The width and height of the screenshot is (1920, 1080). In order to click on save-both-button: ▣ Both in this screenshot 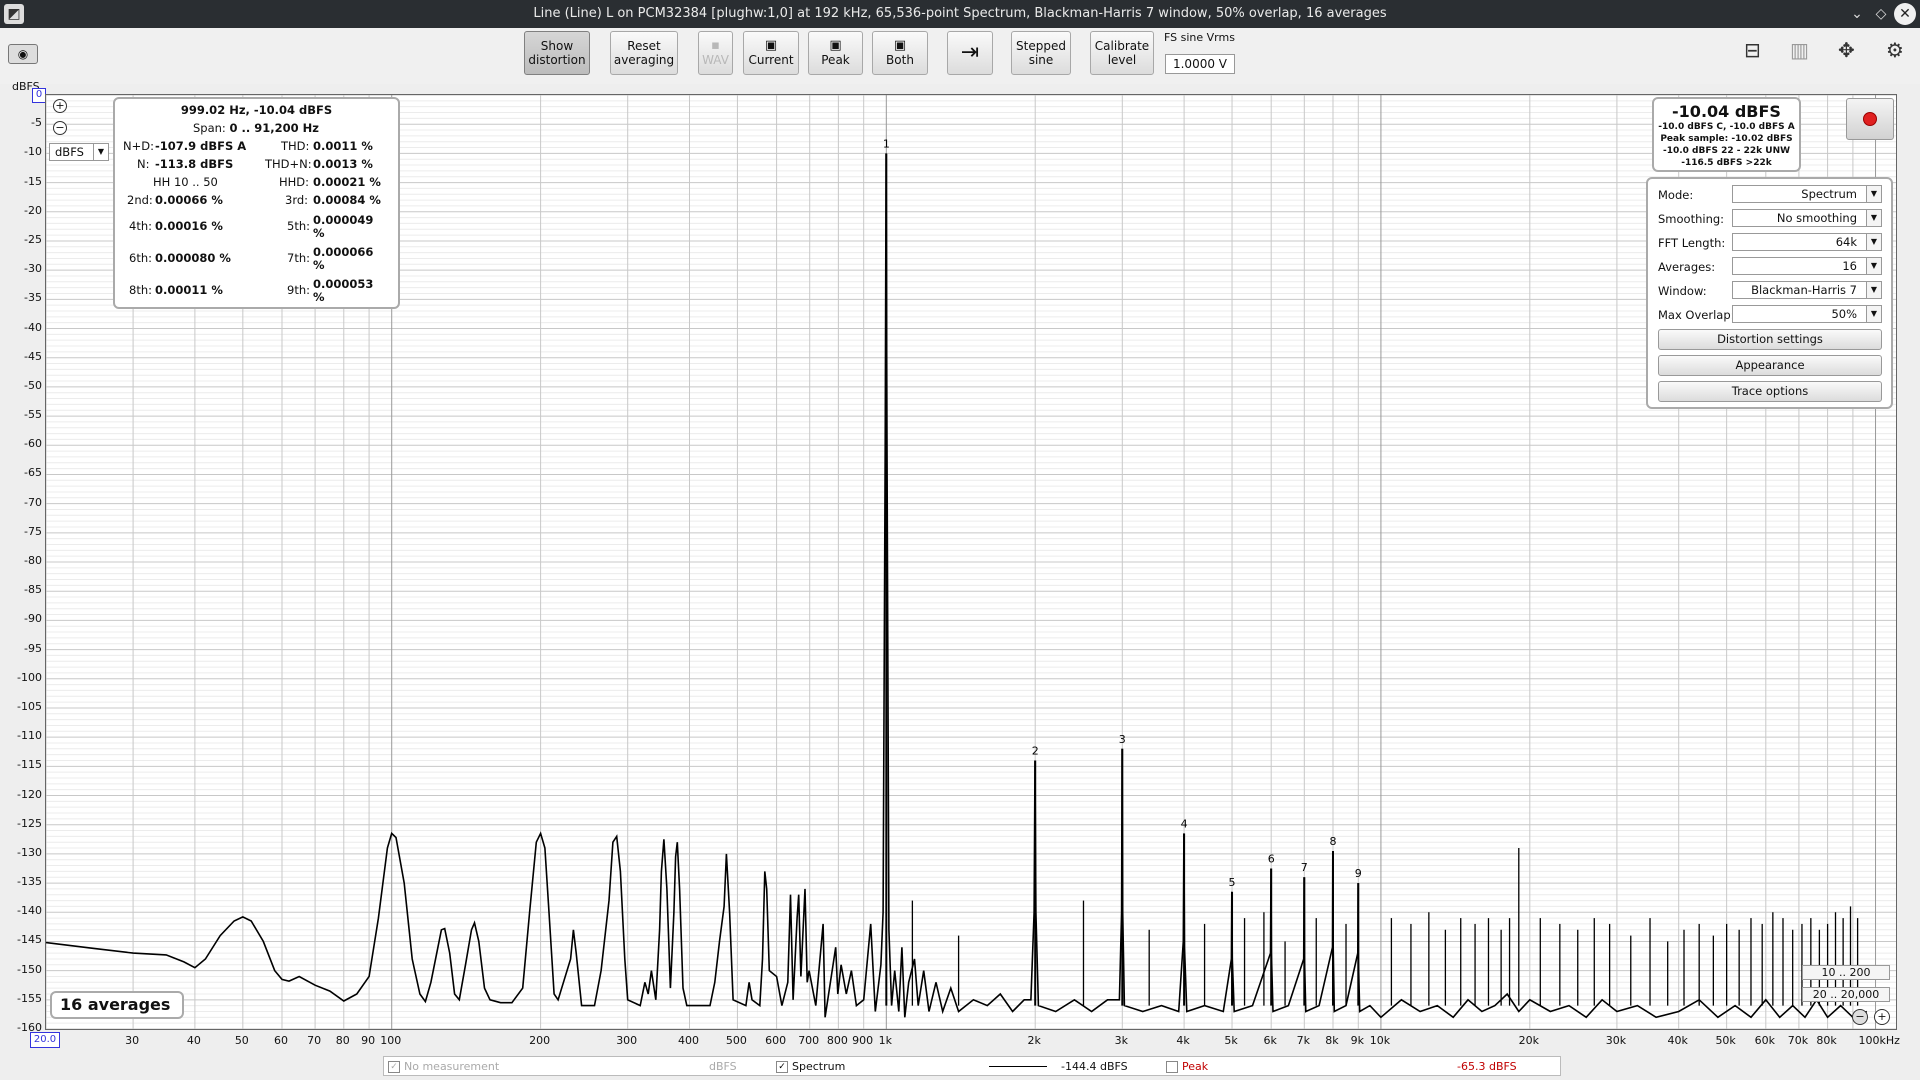, I will do `click(900, 53)`.